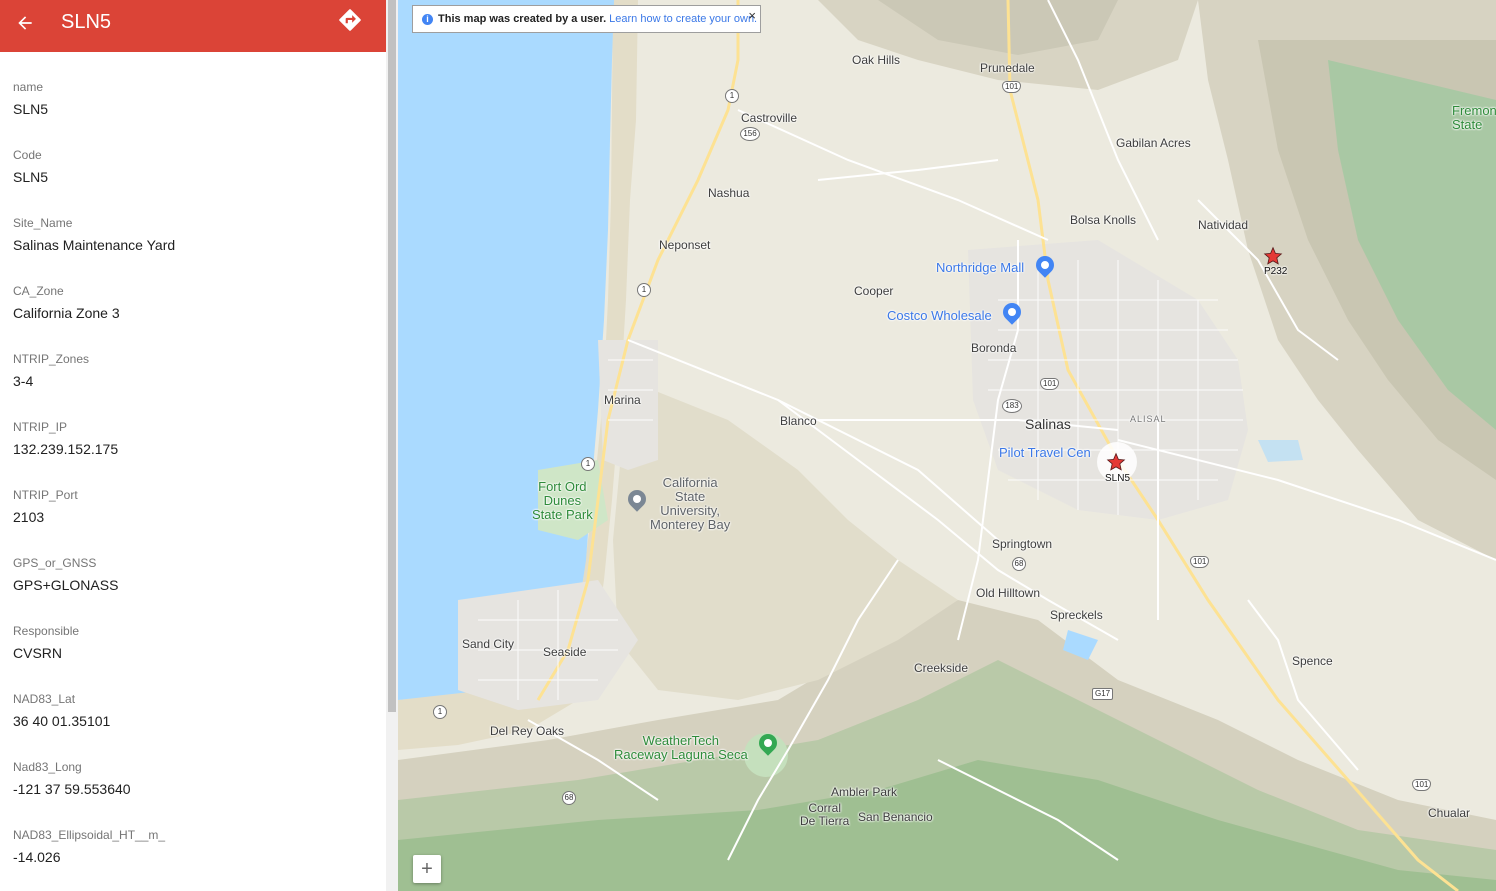 The height and width of the screenshot is (891, 1496). Describe the element at coordinates (769, 118) in the screenshot. I see `place-castroville: Castroville` at that location.